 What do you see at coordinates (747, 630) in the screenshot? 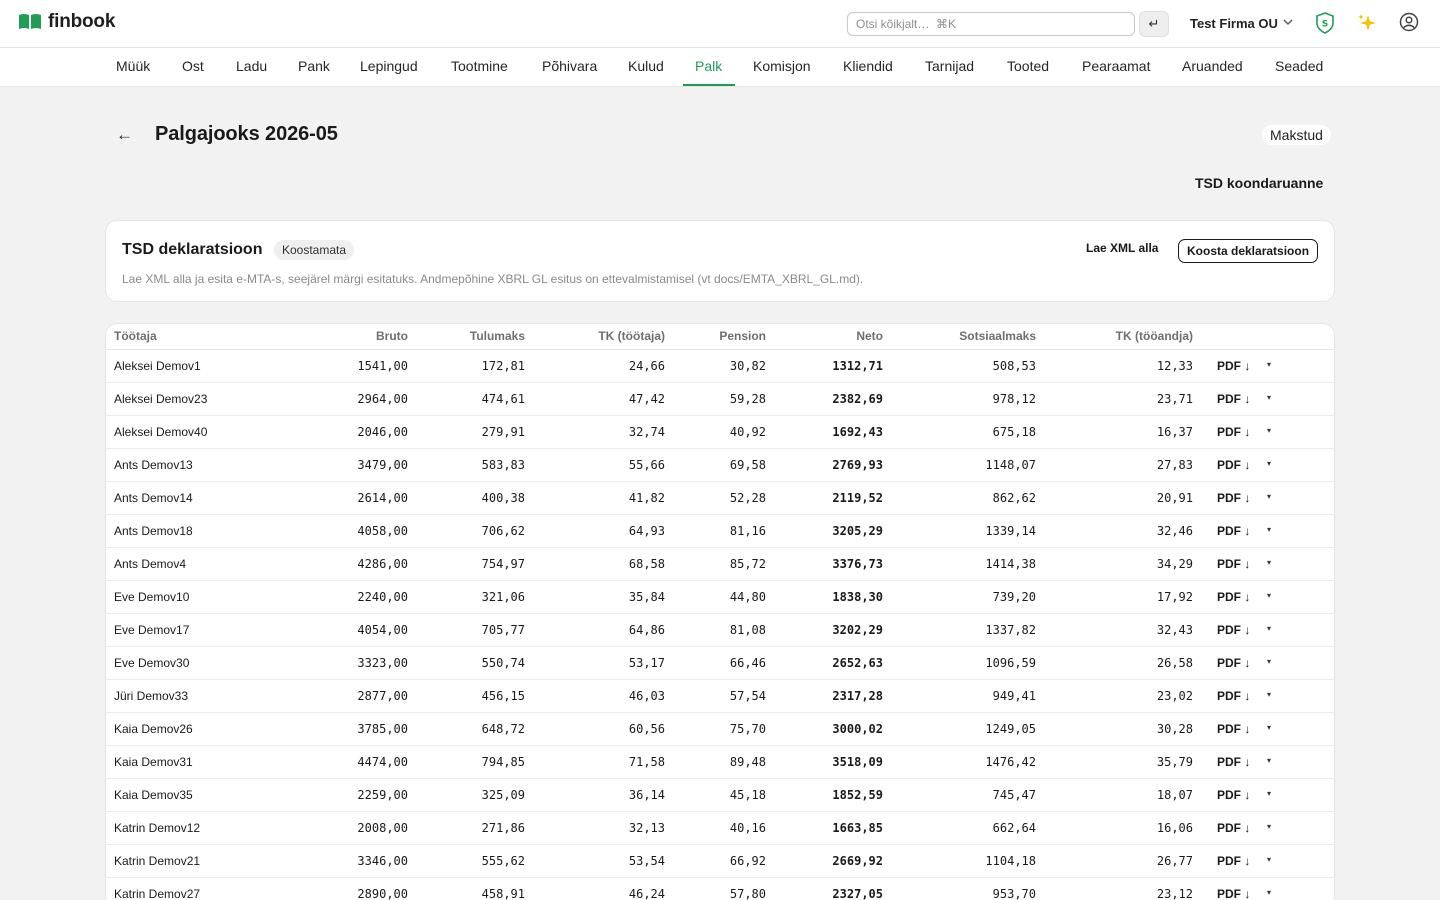
I see `cell-pension: 81,08` at bounding box center [747, 630].